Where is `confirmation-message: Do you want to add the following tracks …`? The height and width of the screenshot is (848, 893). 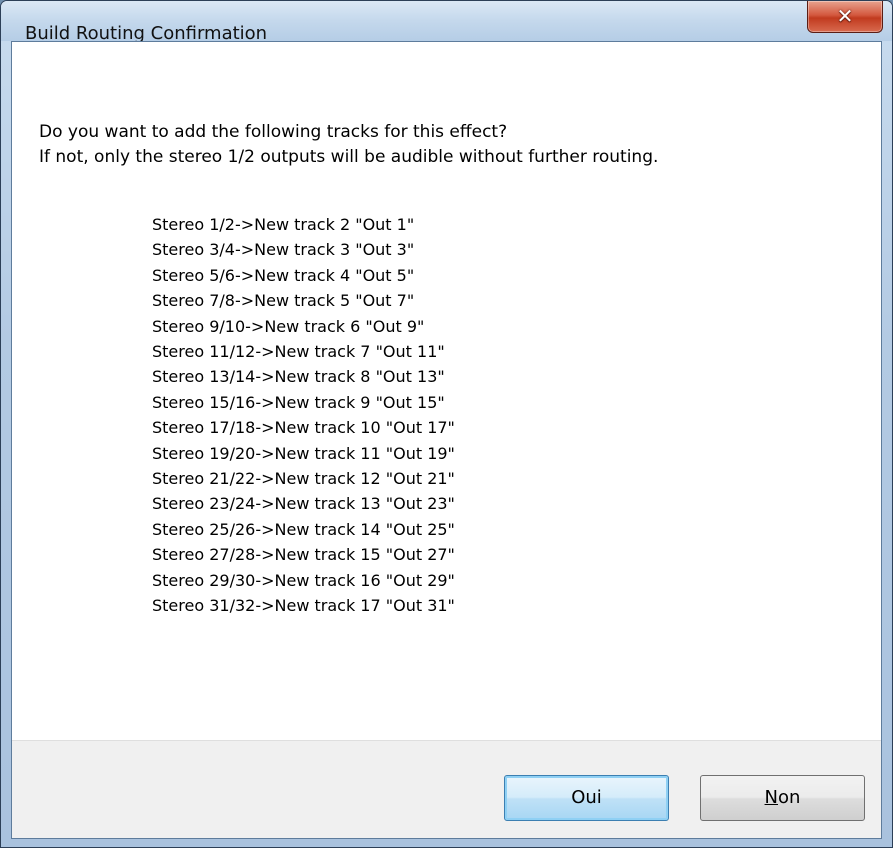 confirmation-message: Do you want to add the following tracks … is located at coordinates (348, 145).